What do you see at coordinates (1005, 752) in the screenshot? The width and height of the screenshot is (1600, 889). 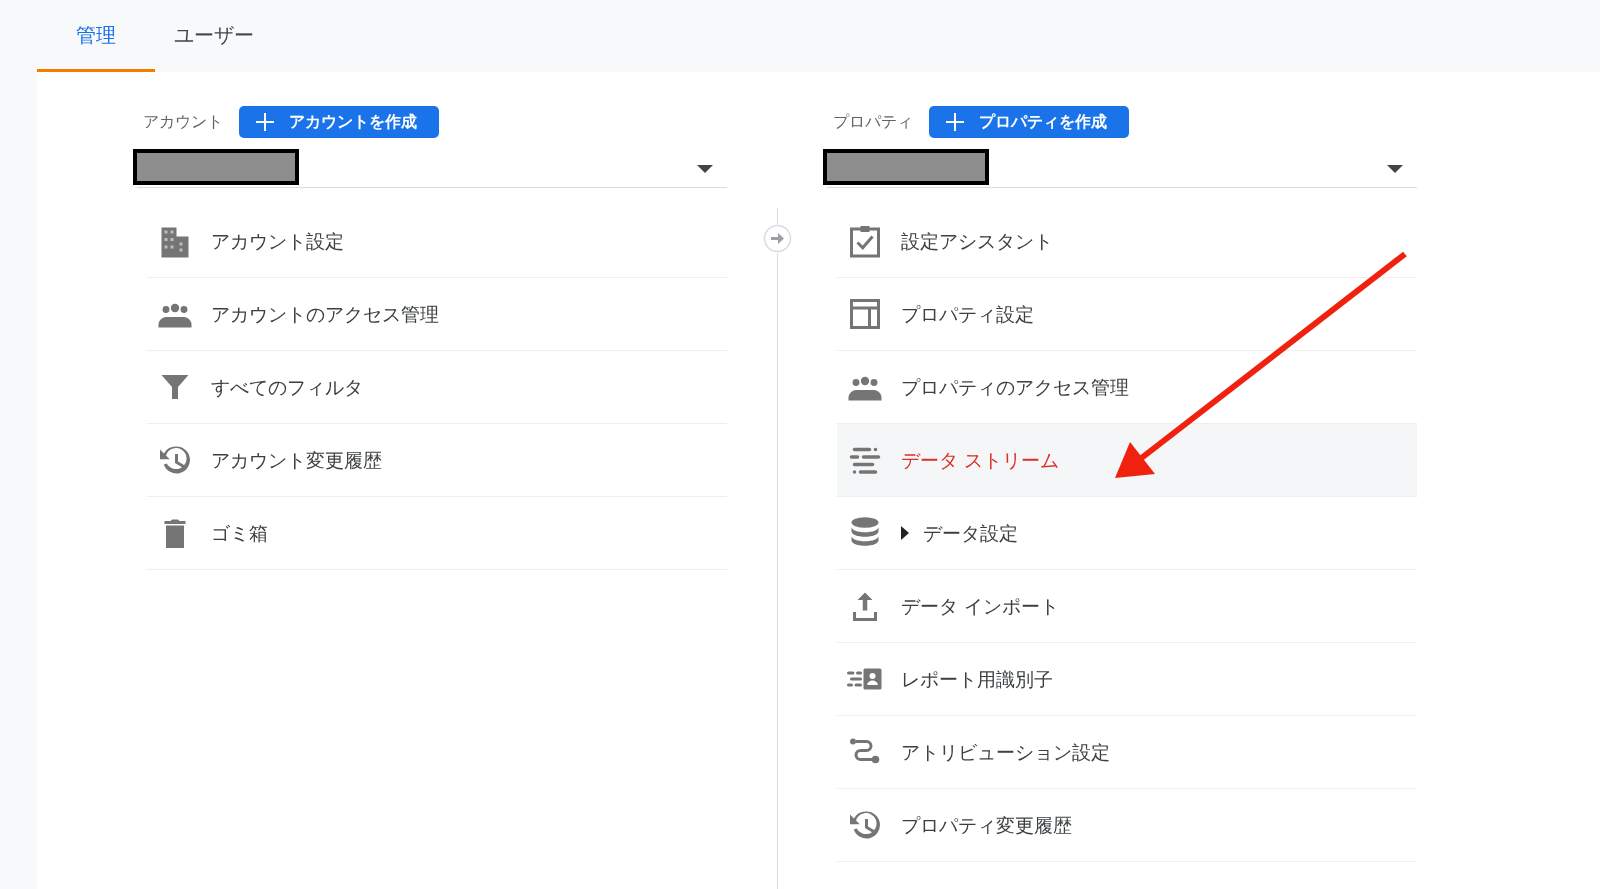 I see `menu-item-label: アトリビューション設定` at bounding box center [1005, 752].